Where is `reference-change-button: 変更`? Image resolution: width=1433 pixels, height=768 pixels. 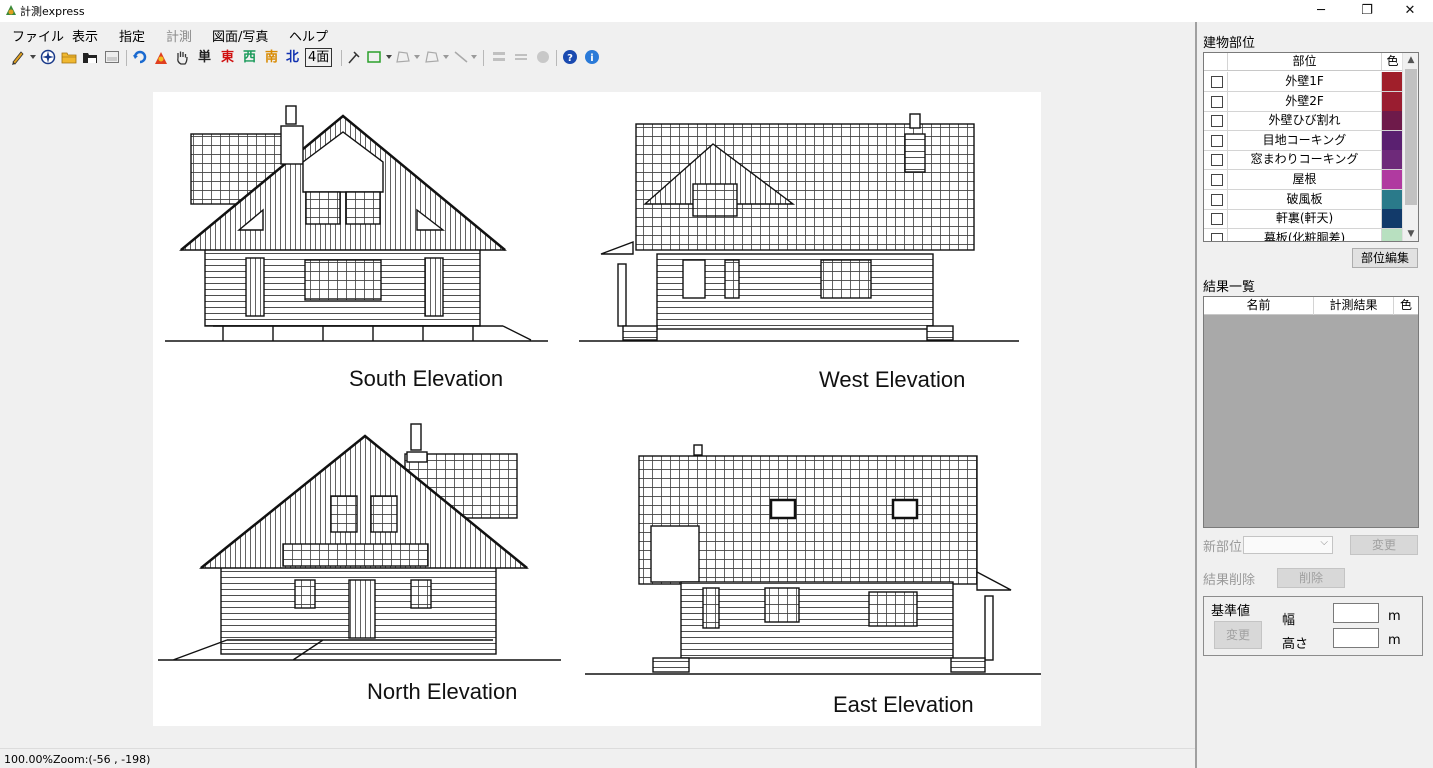 reference-change-button: 変更 is located at coordinates (1238, 635).